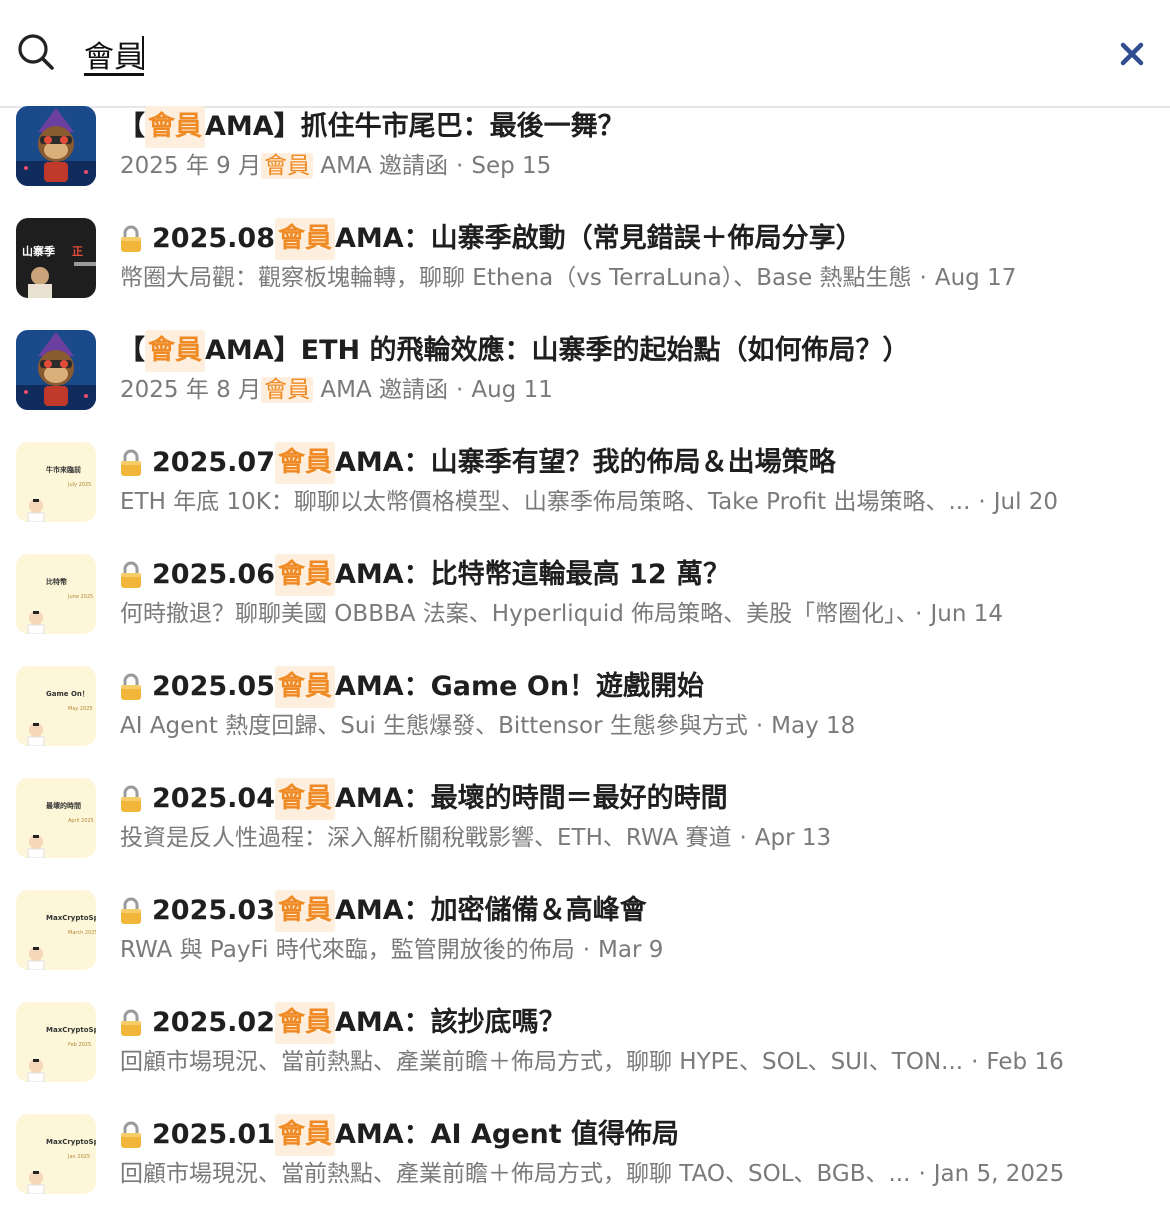 This screenshot has width=1170, height=1226. Describe the element at coordinates (966, 614) in the screenshot. I see `result-date: Jun 14` at that location.